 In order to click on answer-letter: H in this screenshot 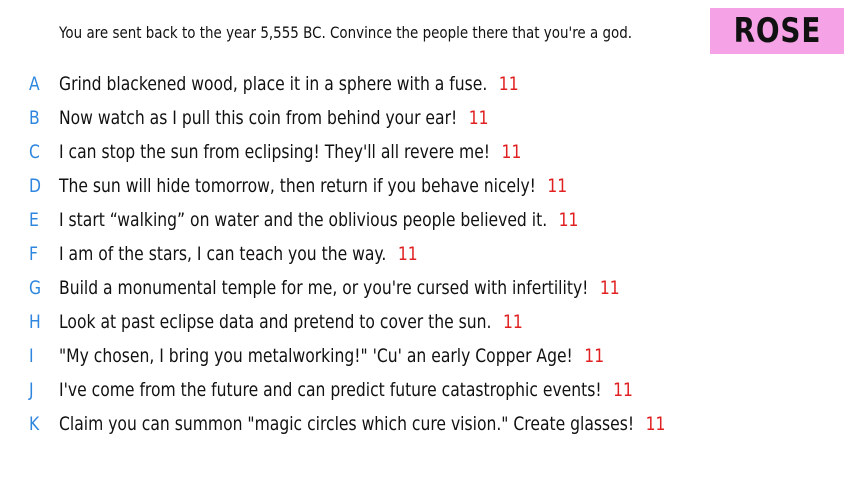, I will do `click(35, 322)`.